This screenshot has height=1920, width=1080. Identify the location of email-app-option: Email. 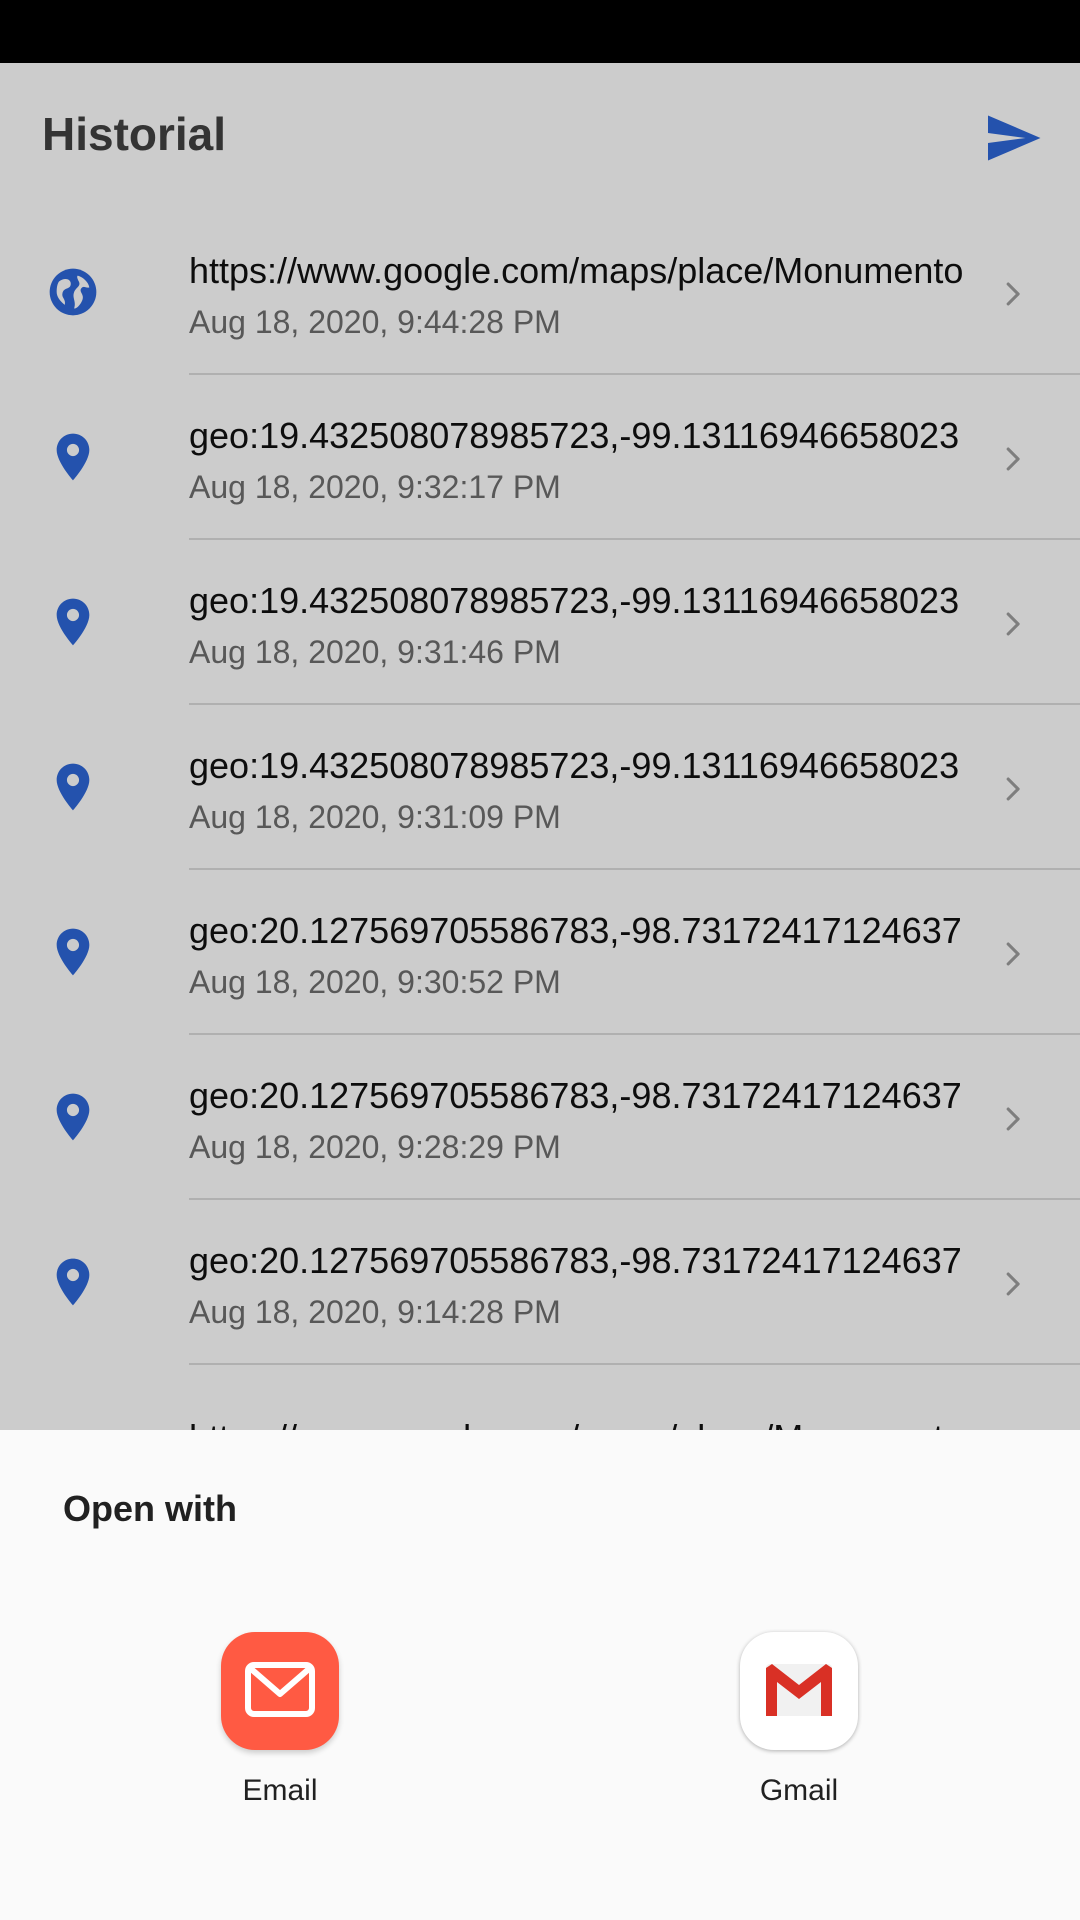
(280, 1732).